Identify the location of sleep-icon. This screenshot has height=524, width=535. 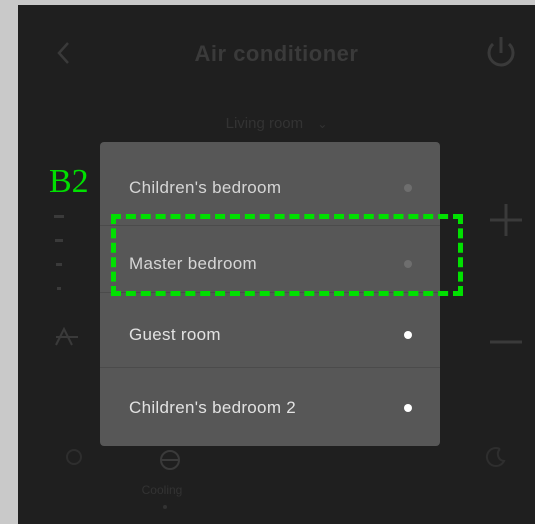
(496, 457).